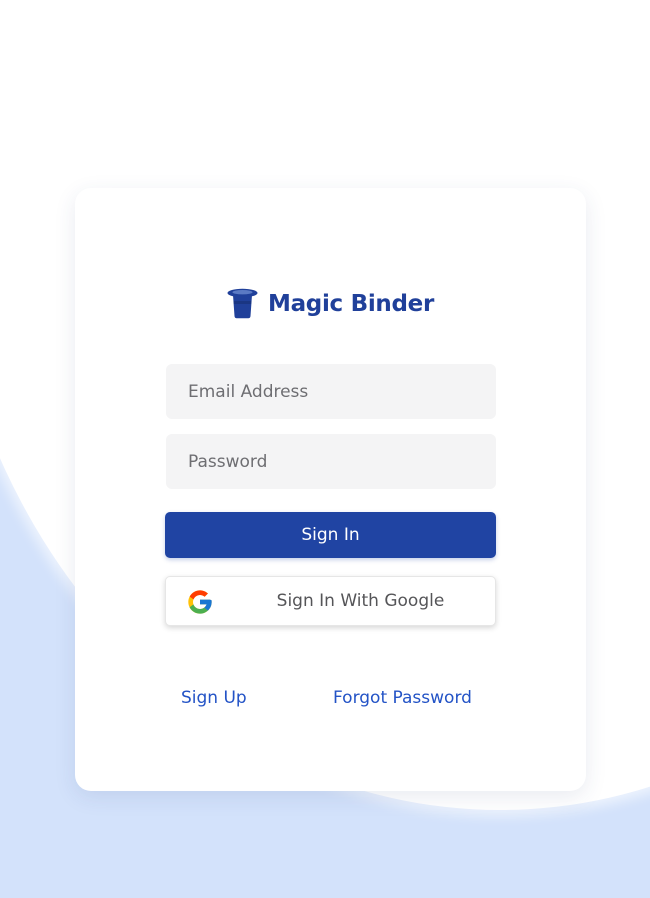 Image resolution: width=650 pixels, height=898 pixels. What do you see at coordinates (360, 601) in the screenshot?
I see `google-sign-in-label: Sign In With Google` at bounding box center [360, 601].